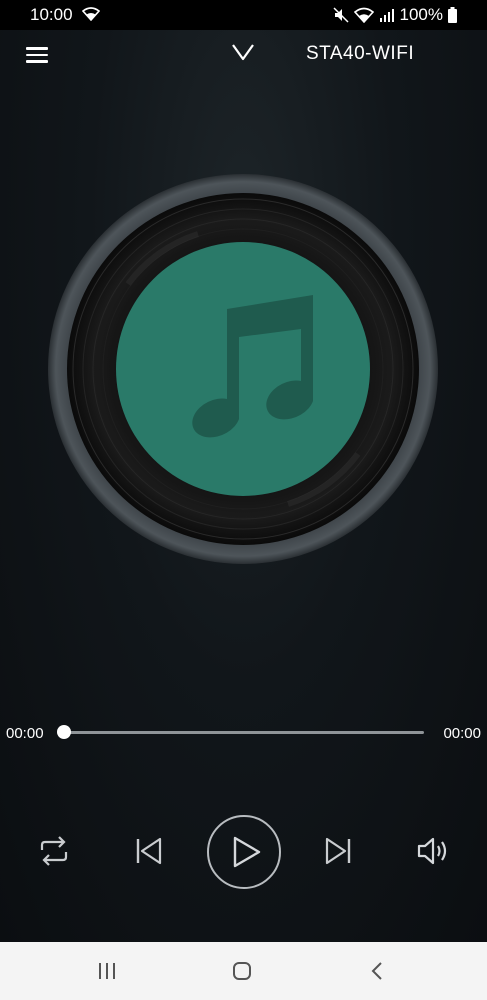  Describe the element at coordinates (452, 15) in the screenshot. I see `battery-icon` at that location.